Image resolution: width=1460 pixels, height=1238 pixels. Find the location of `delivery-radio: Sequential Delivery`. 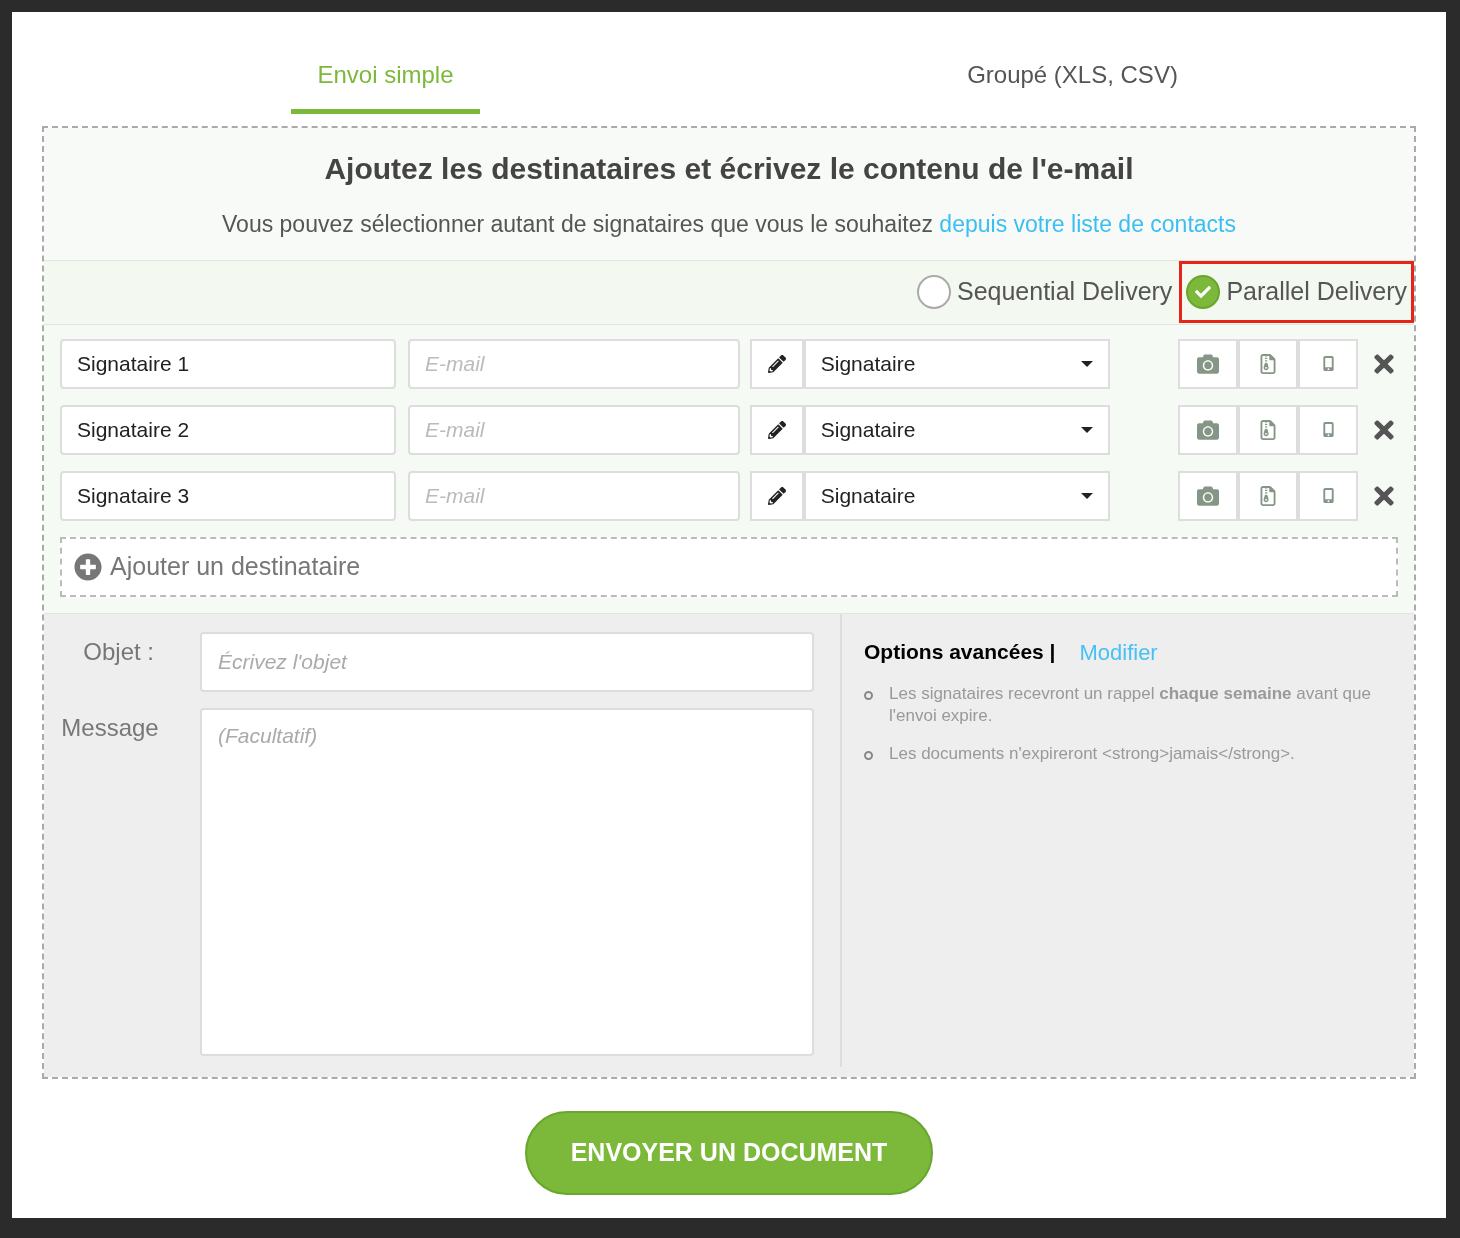

delivery-radio: Sequential Delivery is located at coordinates (1044, 292).